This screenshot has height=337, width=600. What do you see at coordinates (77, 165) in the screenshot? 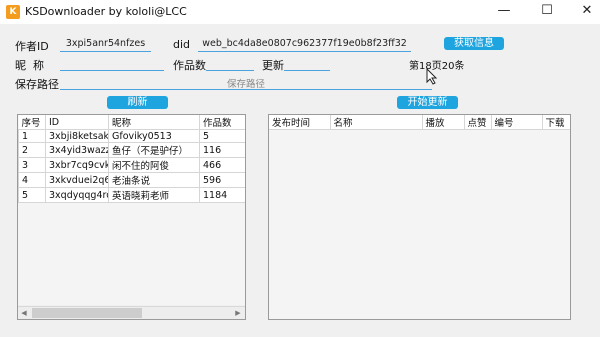
I see `table-cell: 3xbr7cq9cvkc` at bounding box center [77, 165].